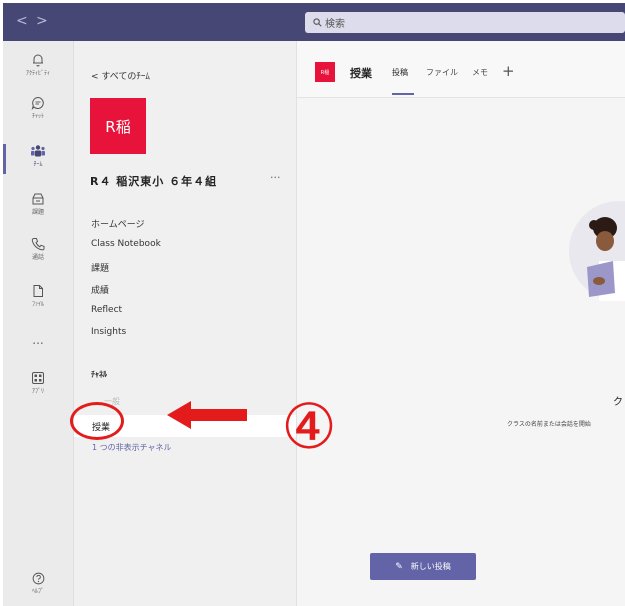 This screenshot has height=606, width=625. What do you see at coordinates (275, 177) in the screenshot?
I see `team-more-button: ···` at bounding box center [275, 177].